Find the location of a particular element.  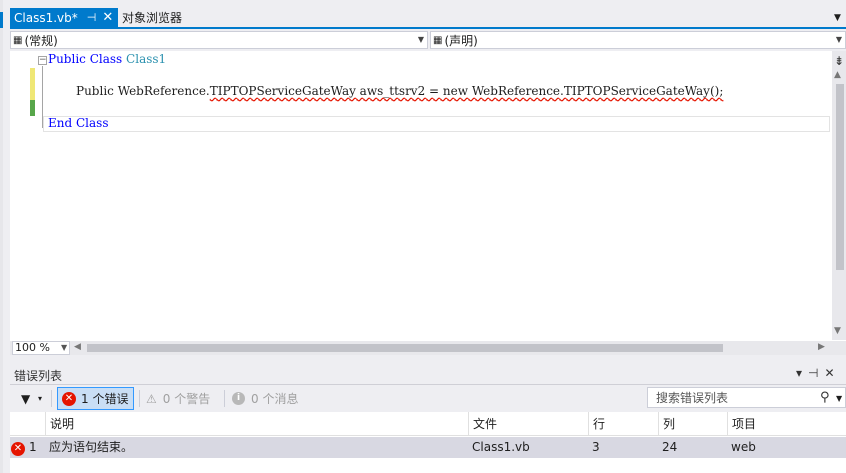

panel-controls: ▾⊣✕ is located at coordinates (818, 373).